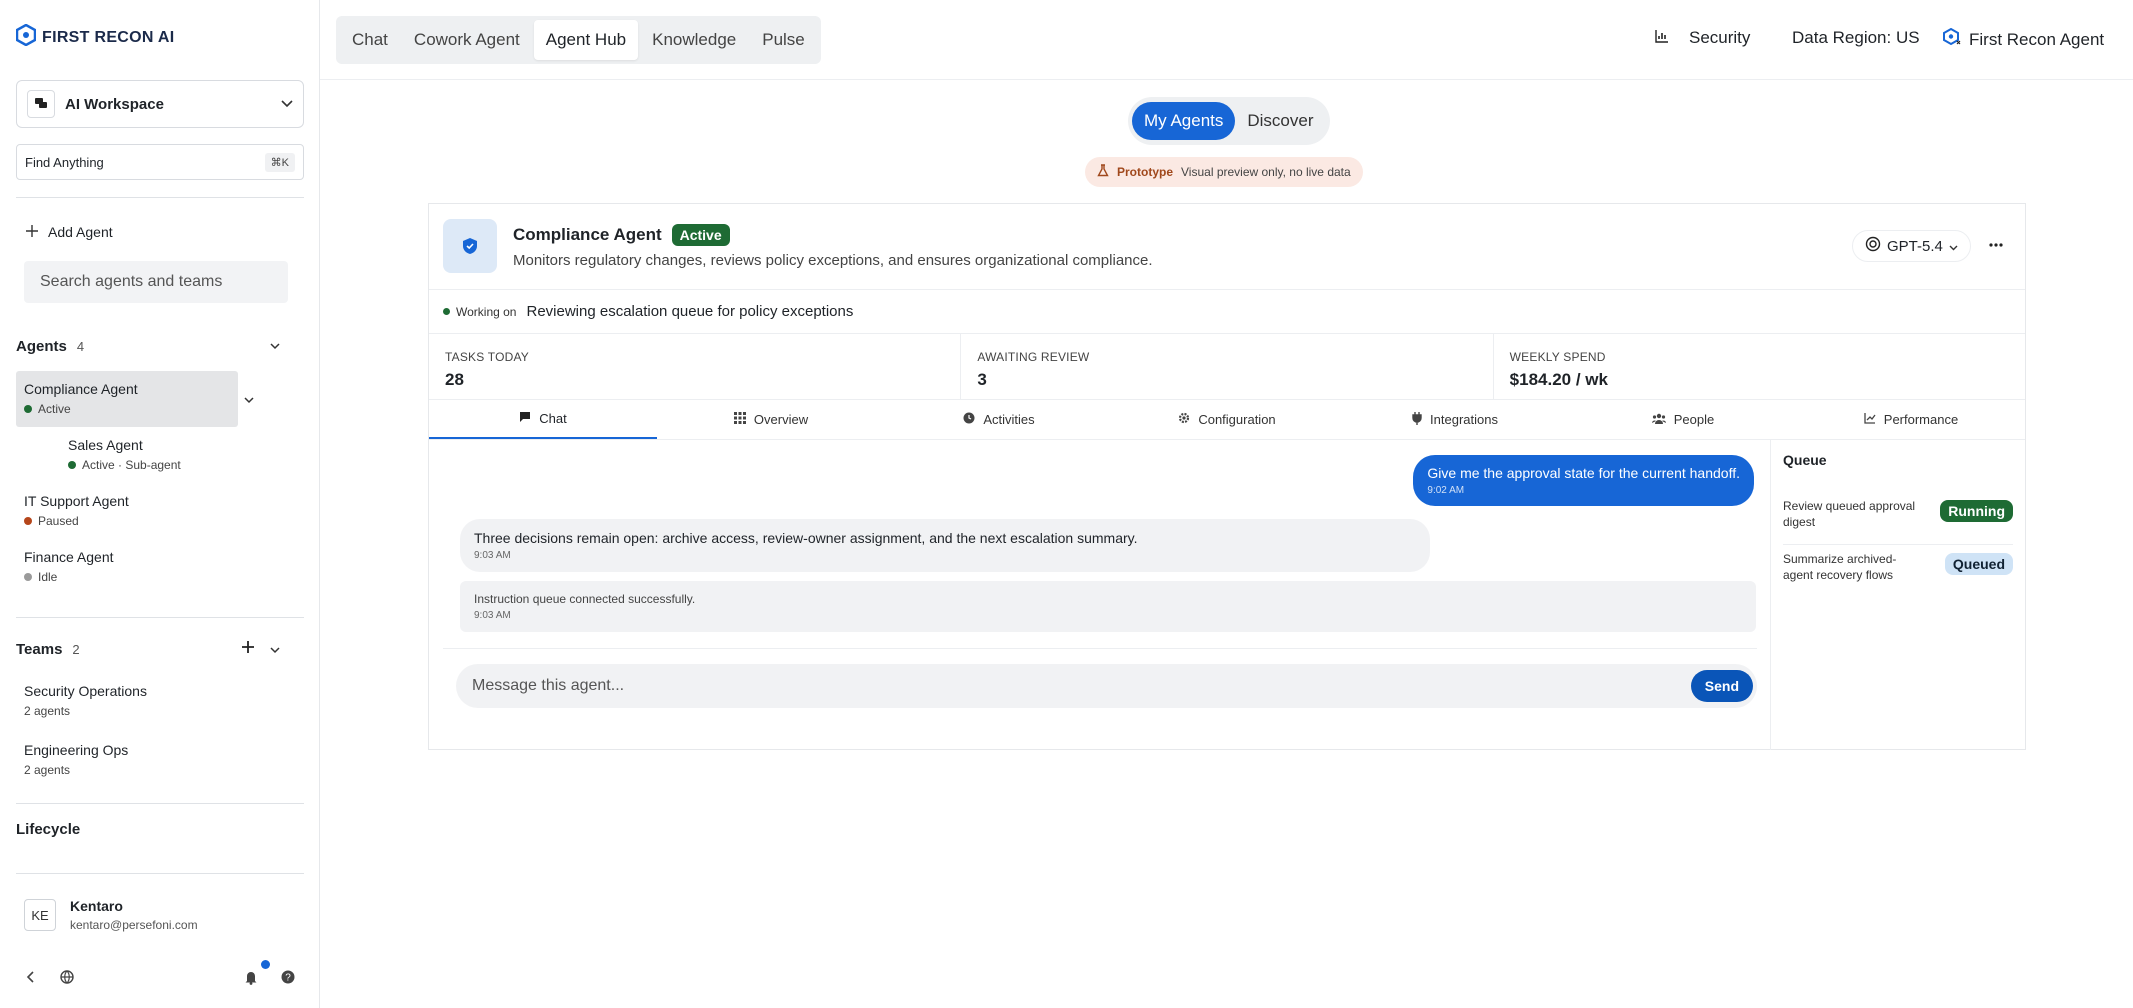 The height and width of the screenshot is (1008, 2133). I want to click on agents-section-header: Agents 4, so click(50, 346).